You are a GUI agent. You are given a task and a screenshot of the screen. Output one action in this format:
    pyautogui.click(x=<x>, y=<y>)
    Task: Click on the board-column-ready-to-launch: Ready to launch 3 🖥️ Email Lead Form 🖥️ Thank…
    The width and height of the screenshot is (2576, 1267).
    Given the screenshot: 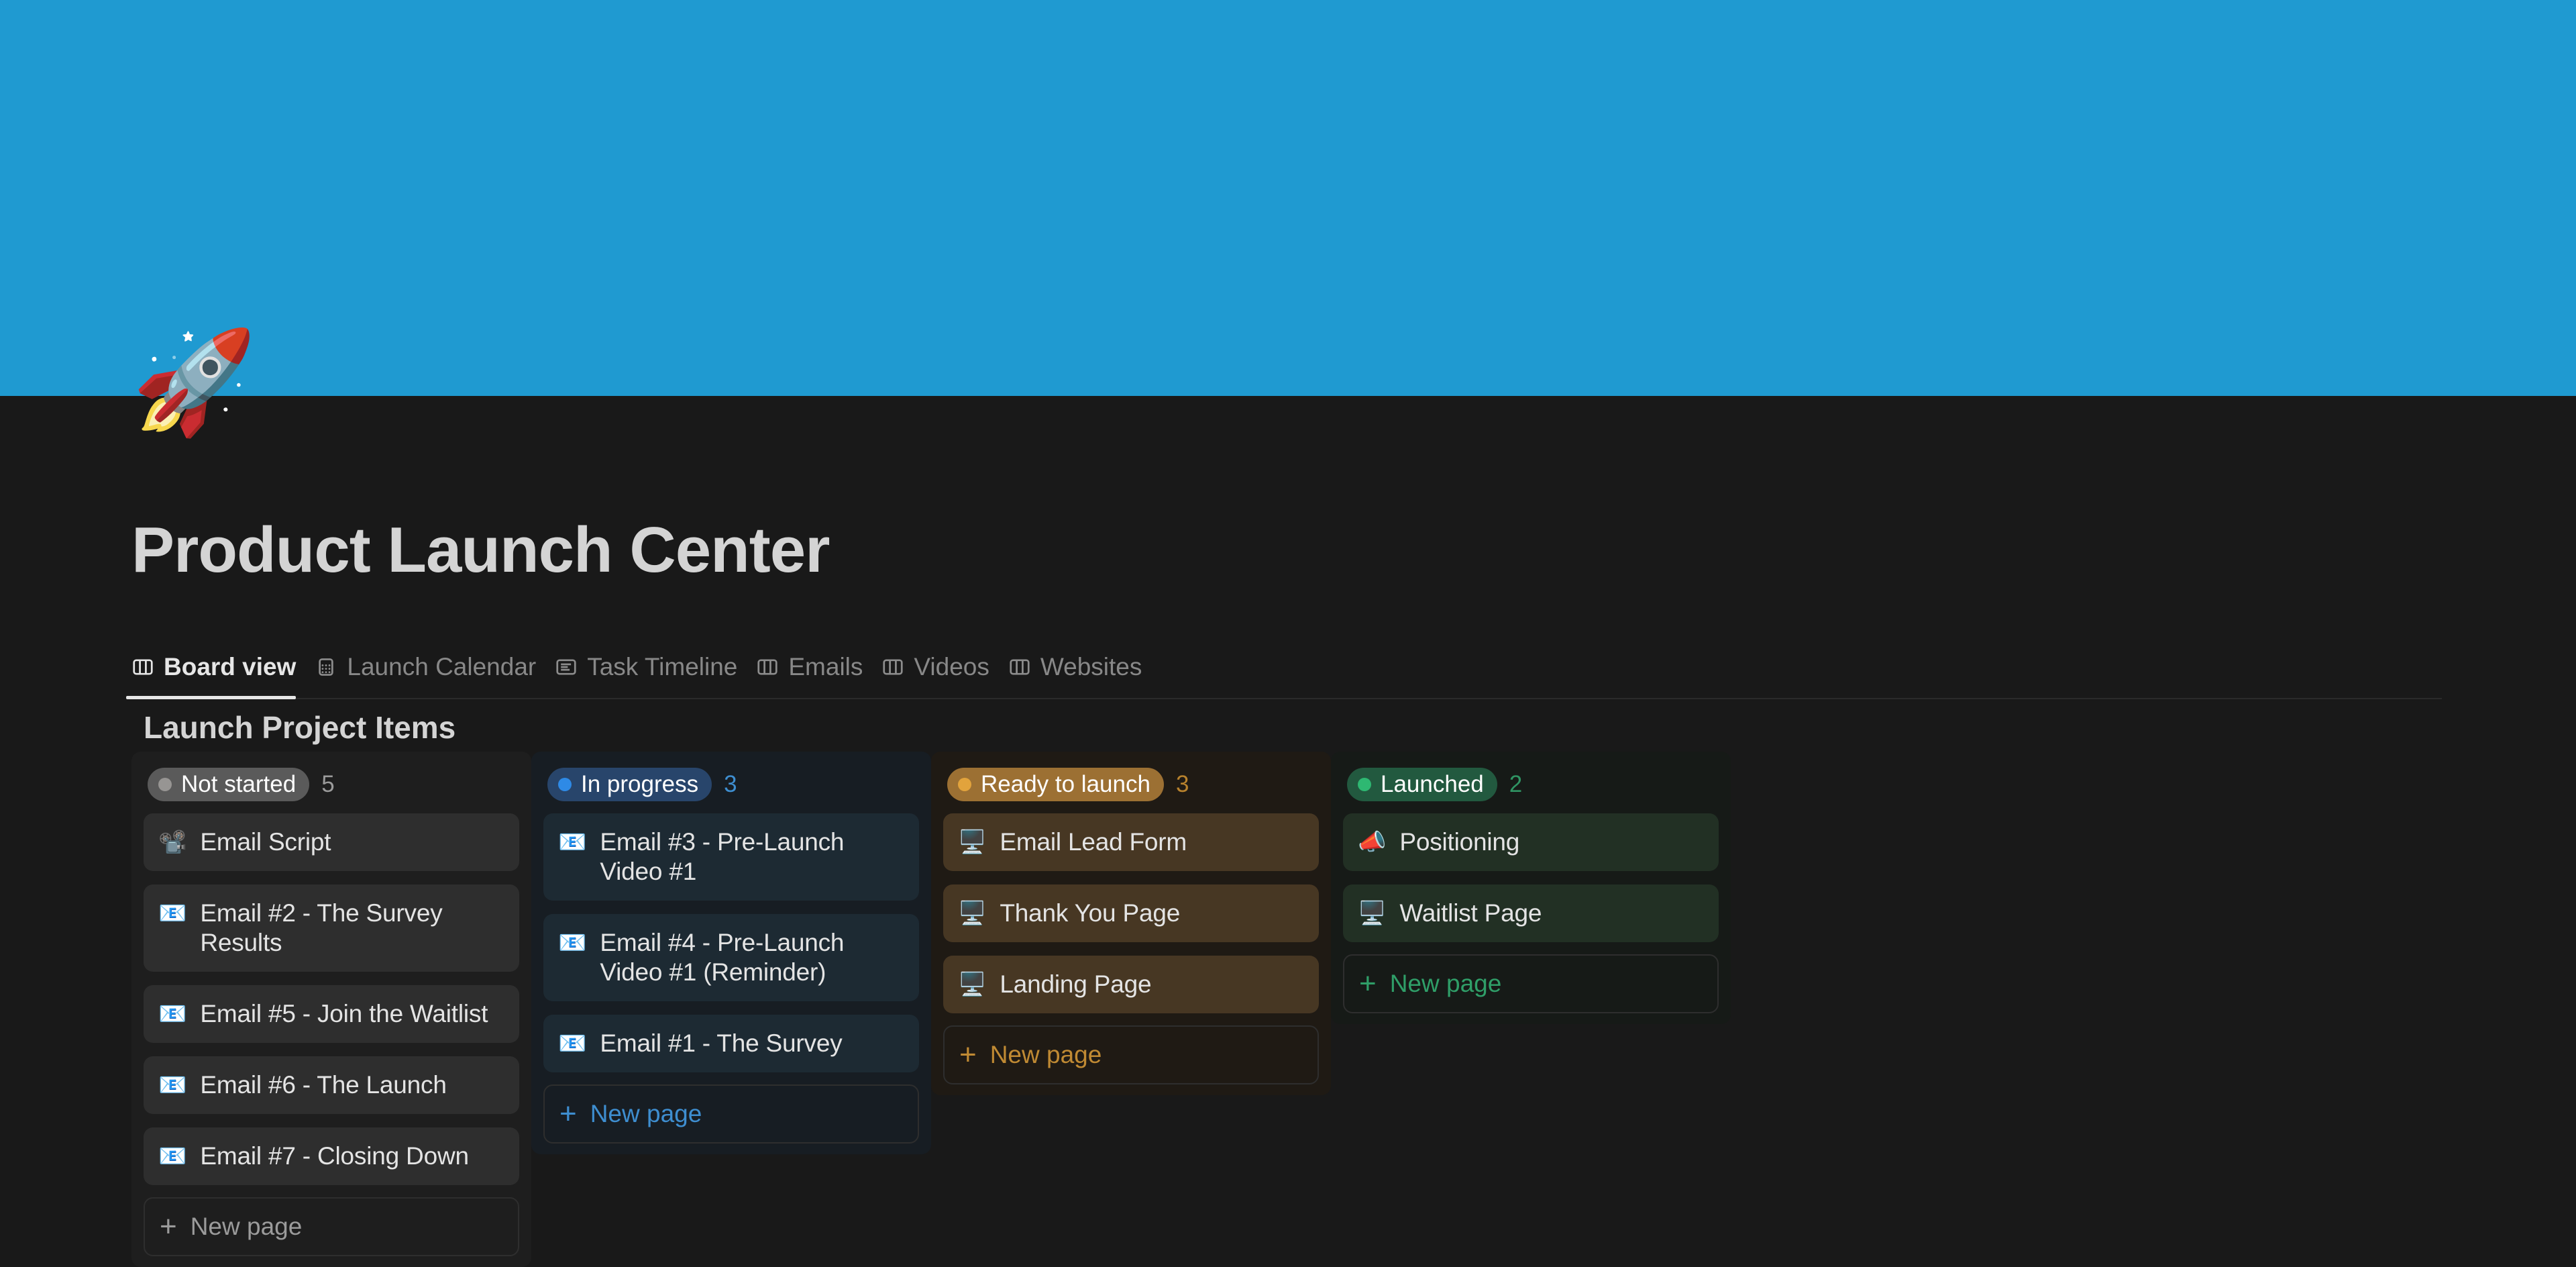 What is the action you would take?
    pyautogui.click(x=1131, y=923)
    